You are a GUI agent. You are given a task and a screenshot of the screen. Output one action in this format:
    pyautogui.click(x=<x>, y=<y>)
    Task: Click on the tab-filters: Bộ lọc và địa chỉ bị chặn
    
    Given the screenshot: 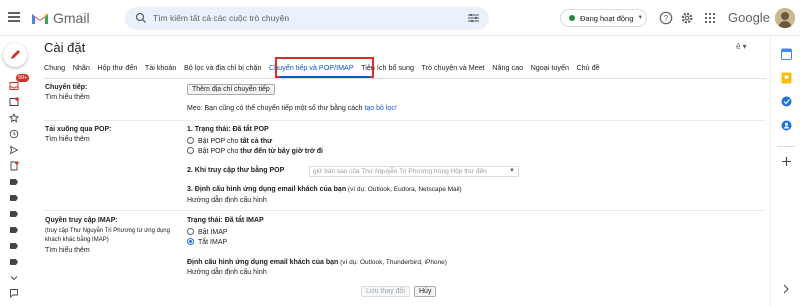 What is the action you would take?
    pyautogui.click(x=223, y=67)
    